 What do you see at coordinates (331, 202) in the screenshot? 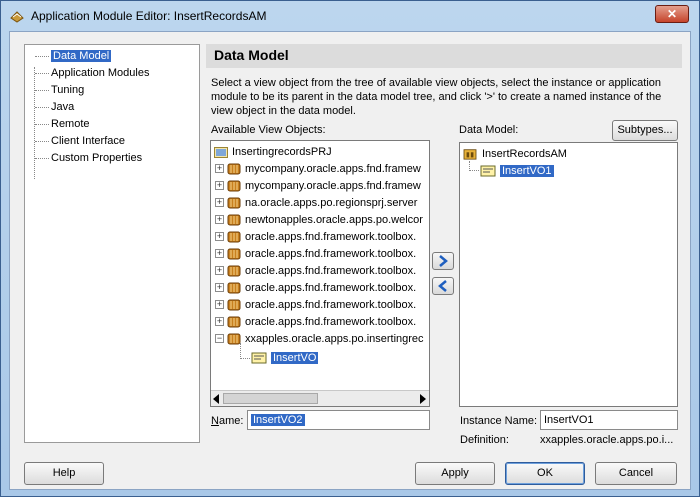
I see `package-label: na.oracle.apps.po.regionsprj.server` at bounding box center [331, 202].